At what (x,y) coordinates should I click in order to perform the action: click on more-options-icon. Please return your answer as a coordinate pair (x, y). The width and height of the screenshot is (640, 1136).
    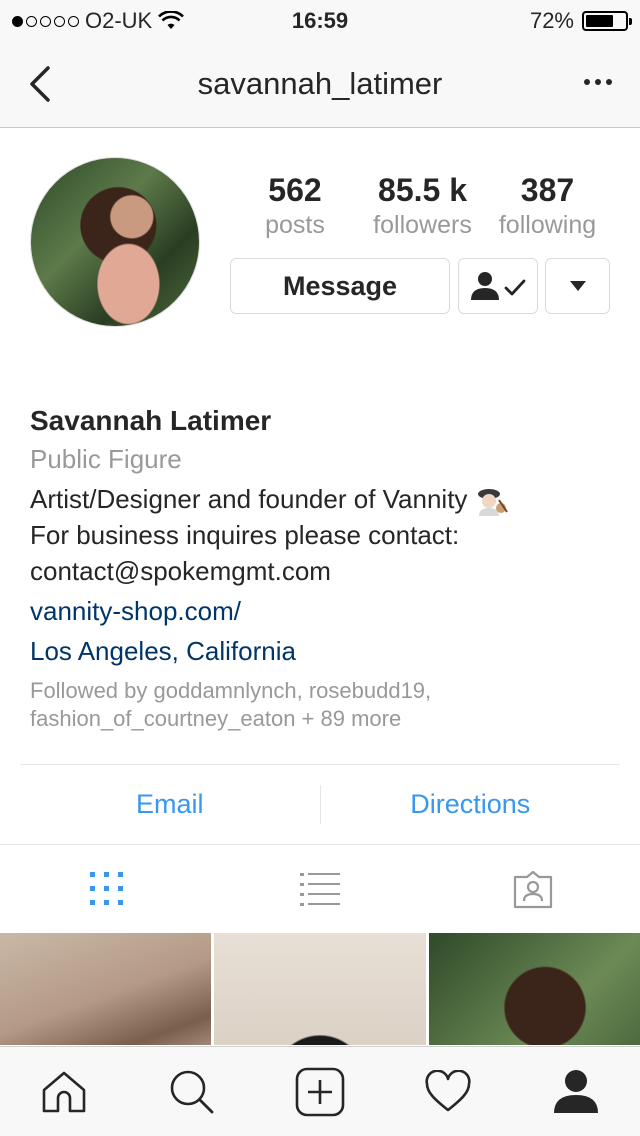
    Looking at the image, I should click on (598, 82).